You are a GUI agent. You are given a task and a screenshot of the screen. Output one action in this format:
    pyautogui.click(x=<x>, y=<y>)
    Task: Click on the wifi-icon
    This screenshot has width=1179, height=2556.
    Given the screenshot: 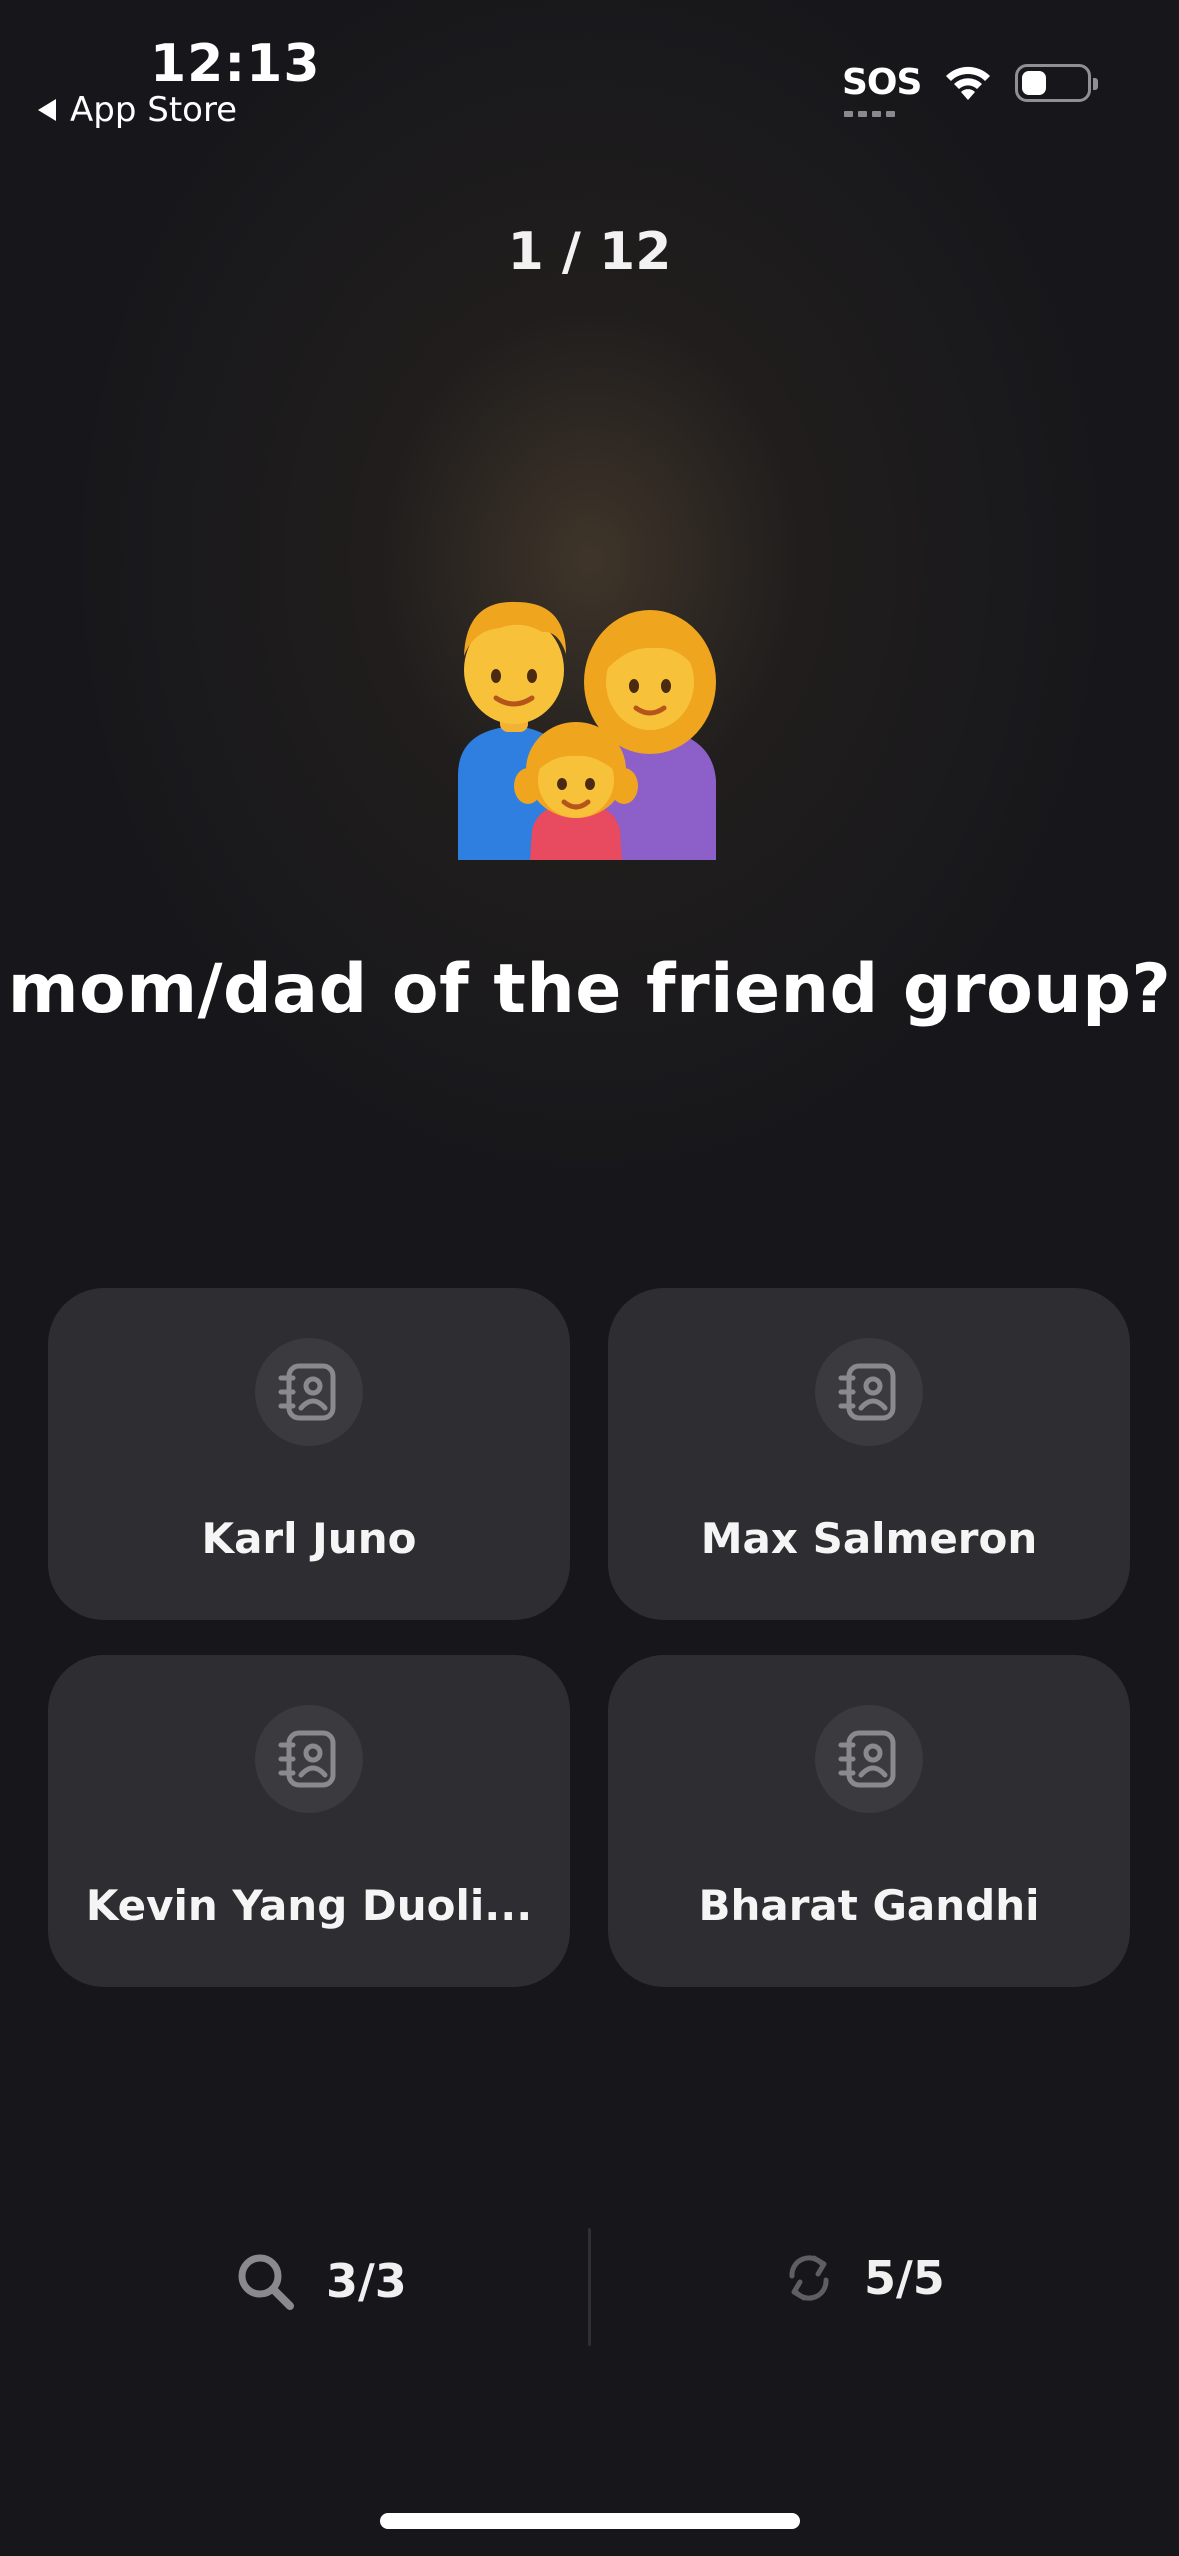 What is the action you would take?
    pyautogui.click(x=968, y=83)
    